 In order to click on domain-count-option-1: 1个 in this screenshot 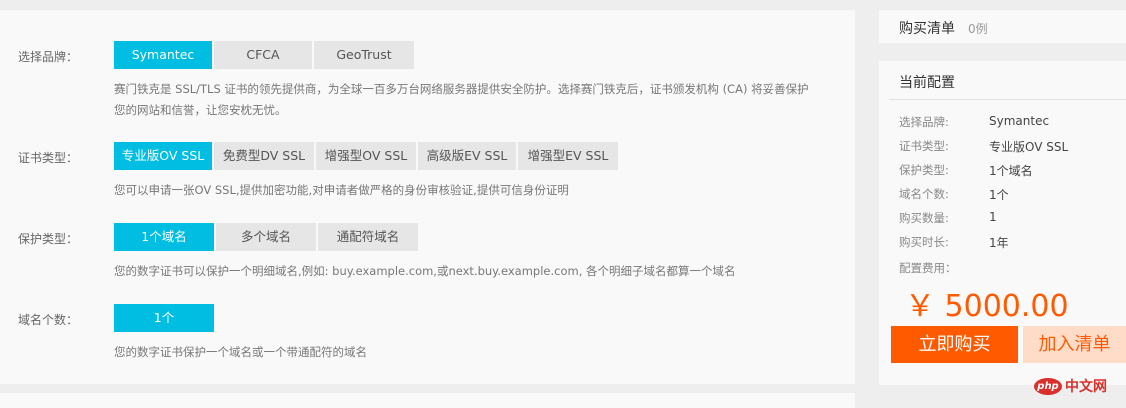, I will do `click(164, 318)`.